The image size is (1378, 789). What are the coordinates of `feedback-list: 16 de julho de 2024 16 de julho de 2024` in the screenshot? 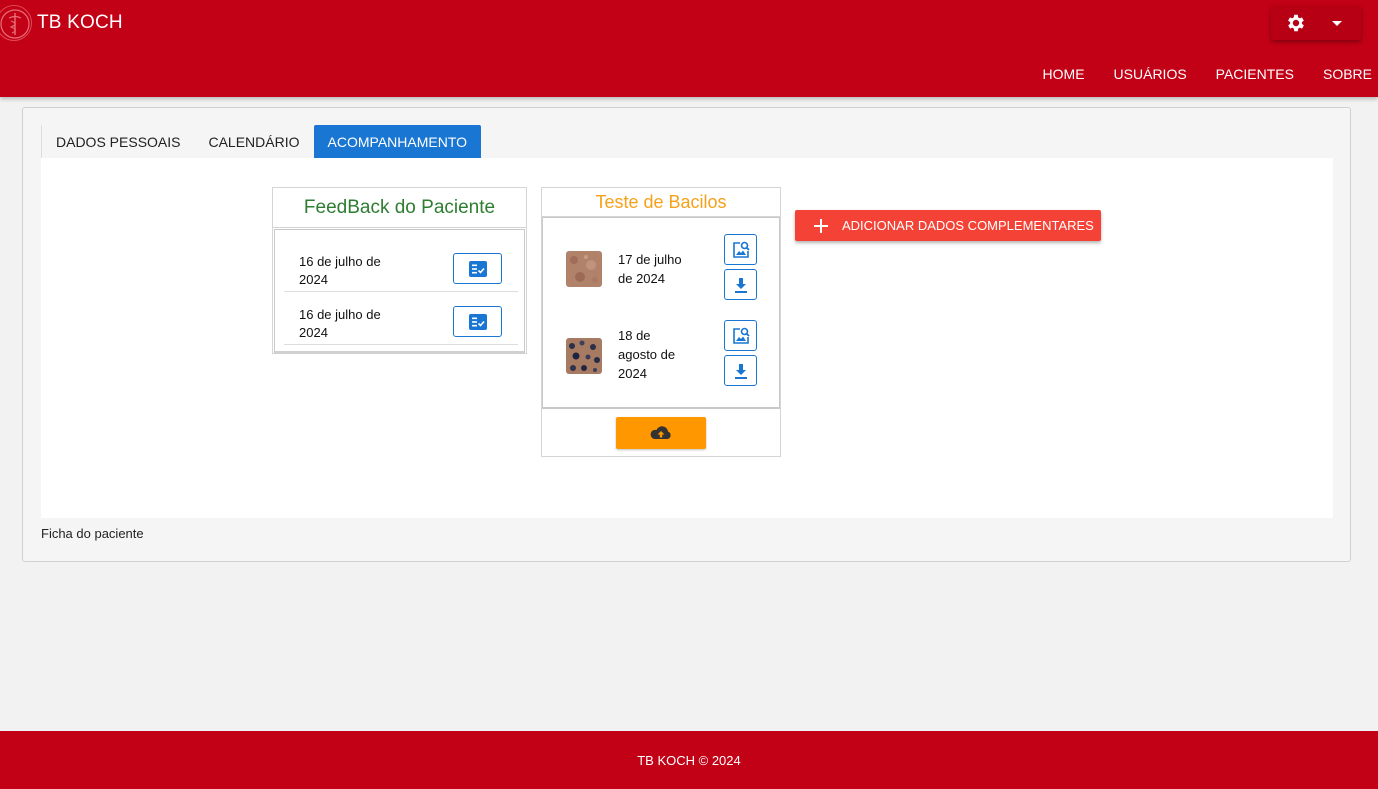 It's located at (399, 291).